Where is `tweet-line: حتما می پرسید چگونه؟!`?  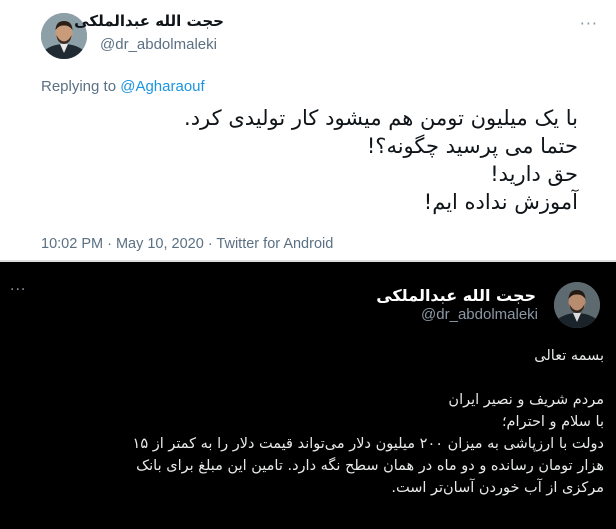
tweet-line: حتما می پرسید چگونه؟! is located at coordinates (472, 146).